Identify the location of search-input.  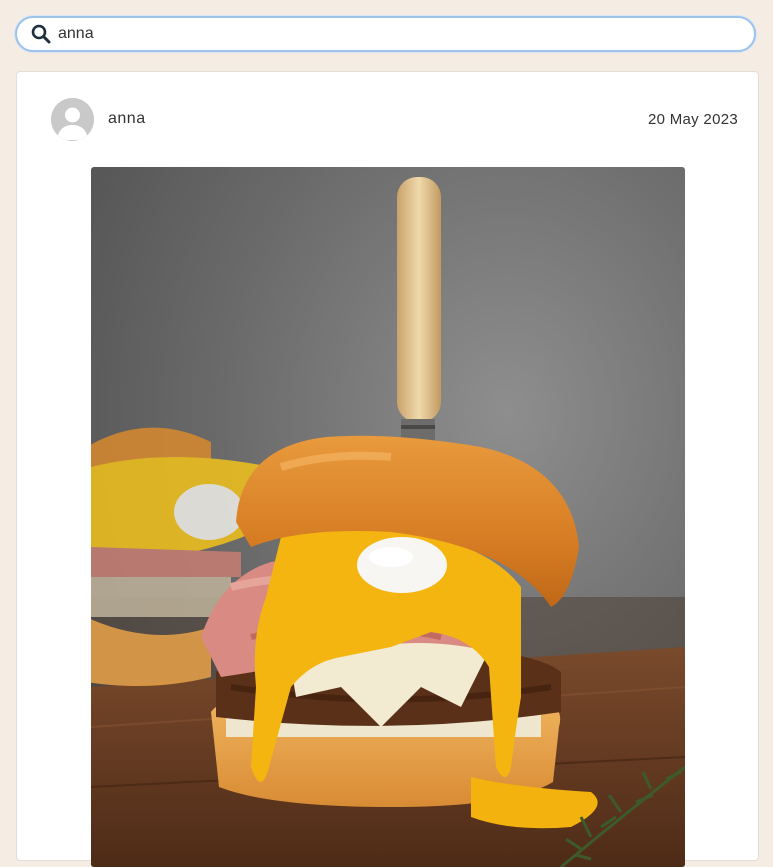
(388, 34).